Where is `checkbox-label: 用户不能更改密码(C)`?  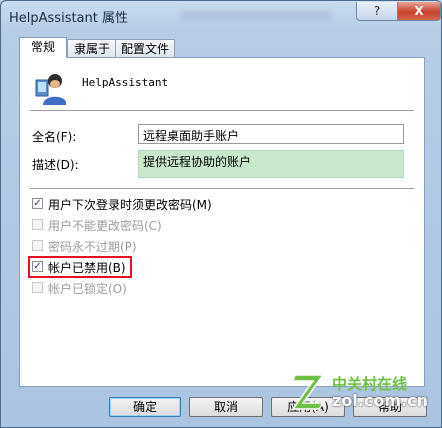 checkbox-label: 用户不能更改密码(C) is located at coordinates (105, 226).